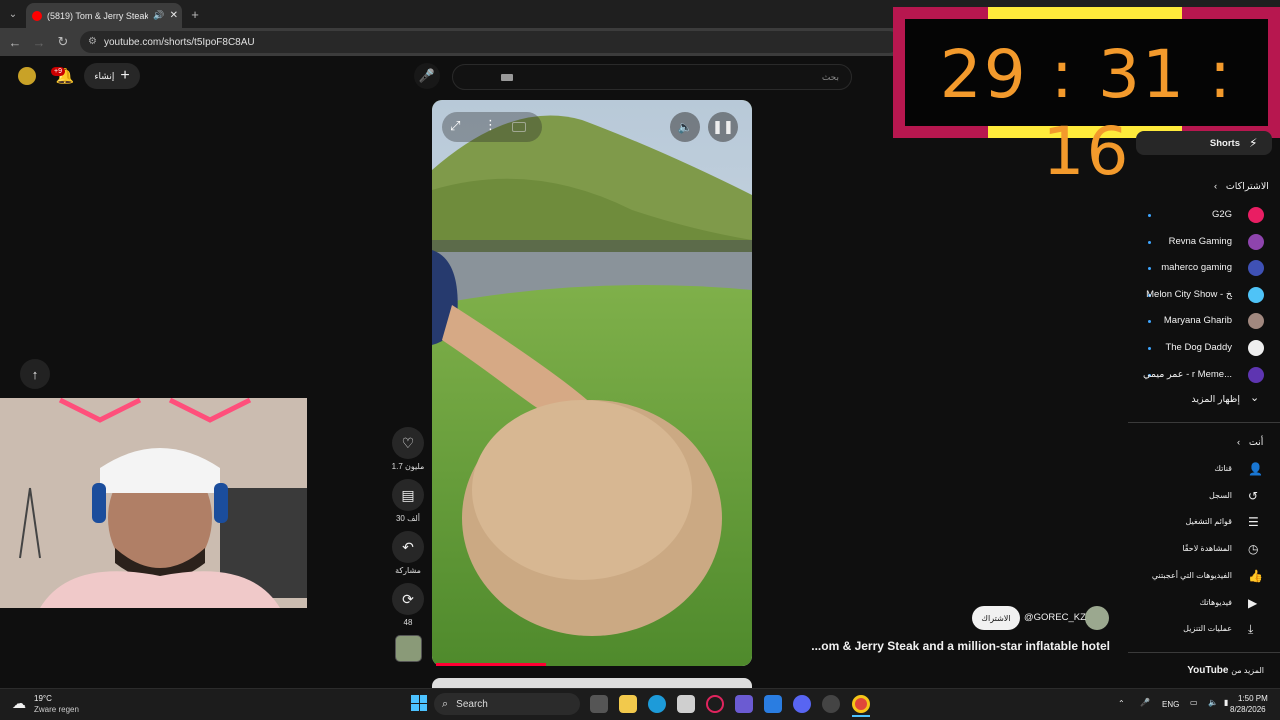 Image resolution: width=1280 pixels, height=720 pixels. What do you see at coordinates (507, 704) in the screenshot?
I see `taskbar-search: ⌕ Search` at bounding box center [507, 704].